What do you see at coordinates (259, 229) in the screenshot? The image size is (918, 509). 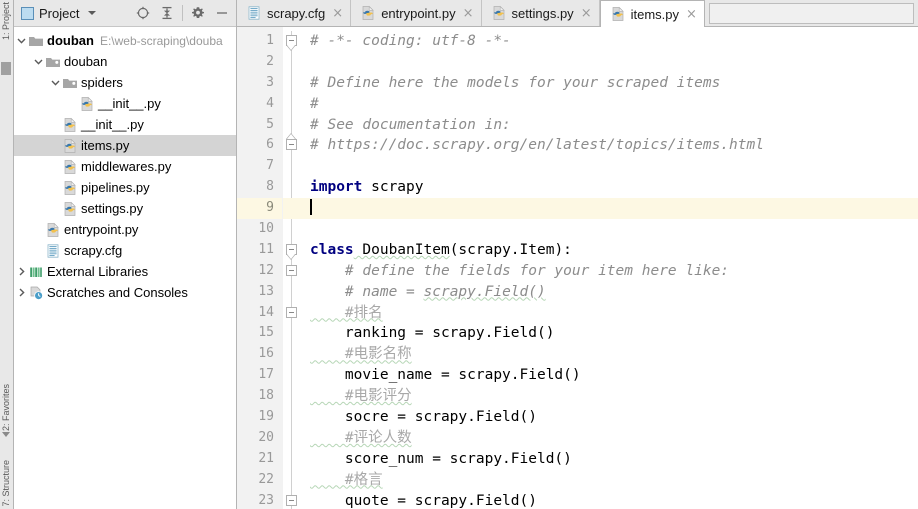 I see `line-number: 10` at bounding box center [259, 229].